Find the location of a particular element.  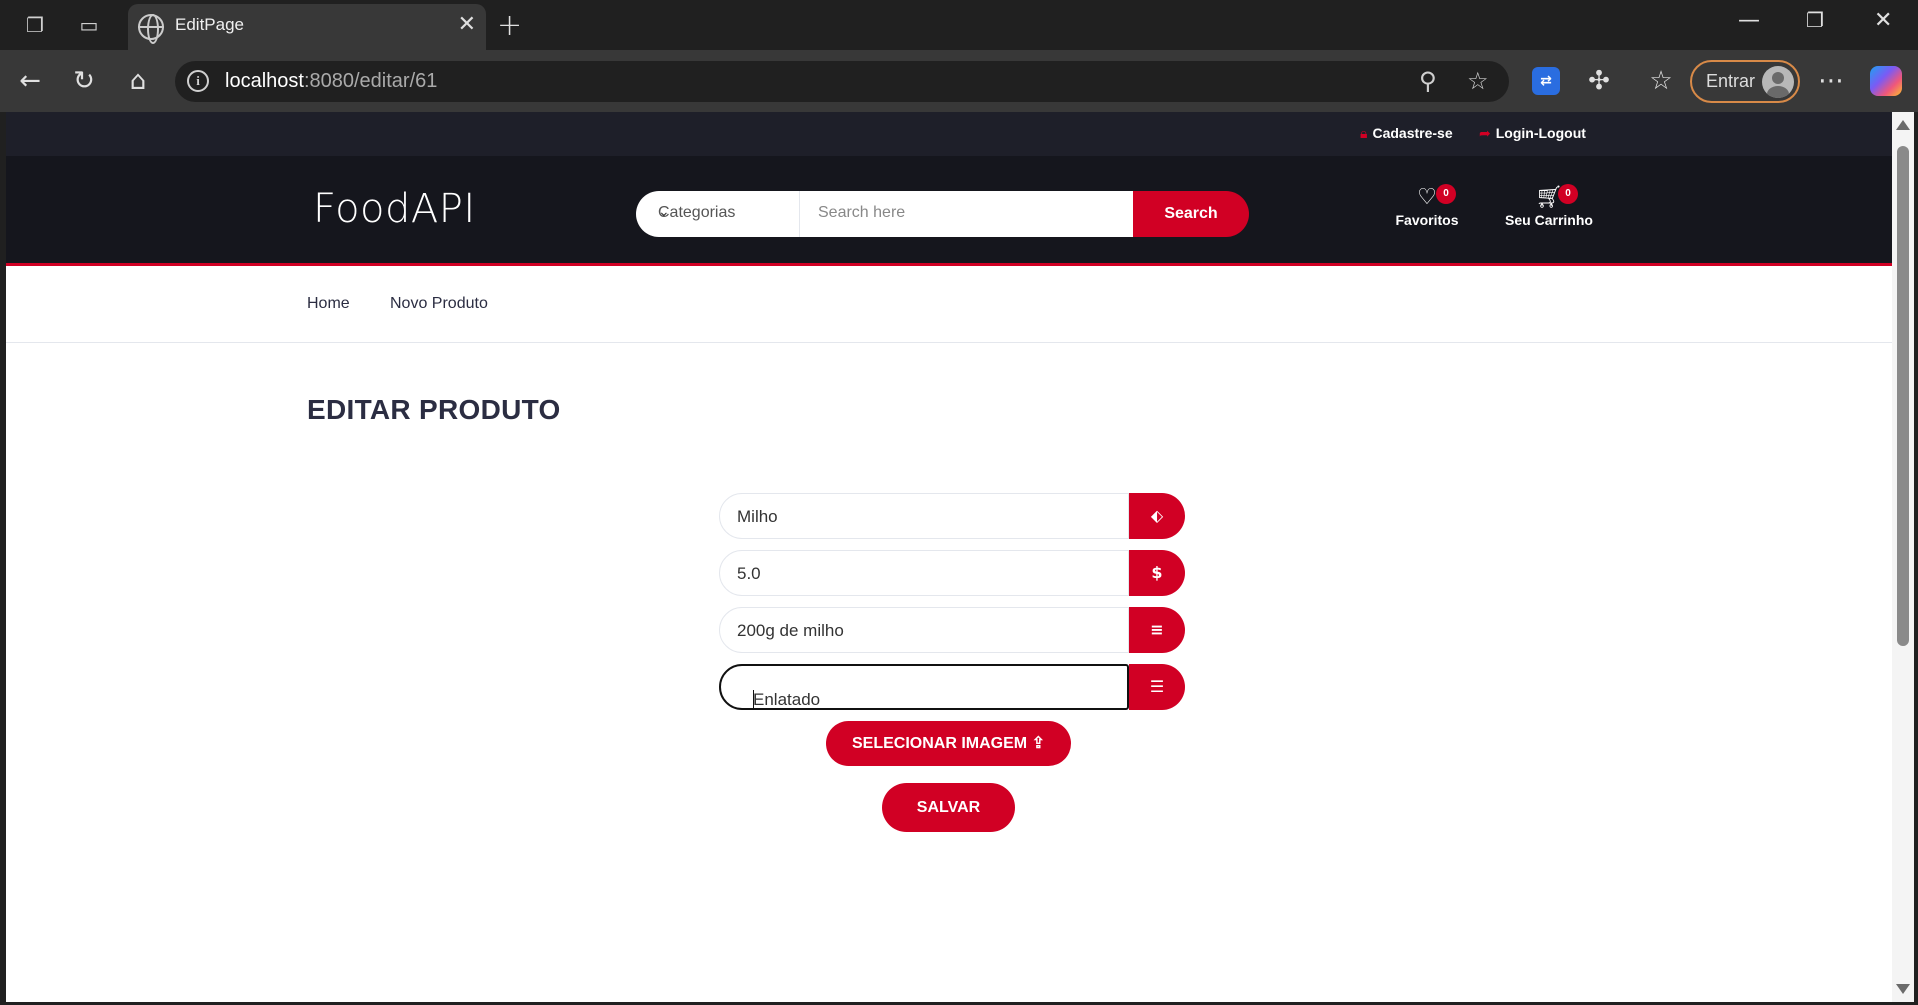

product-category-field: Enlatado ☰ is located at coordinates (952, 687).